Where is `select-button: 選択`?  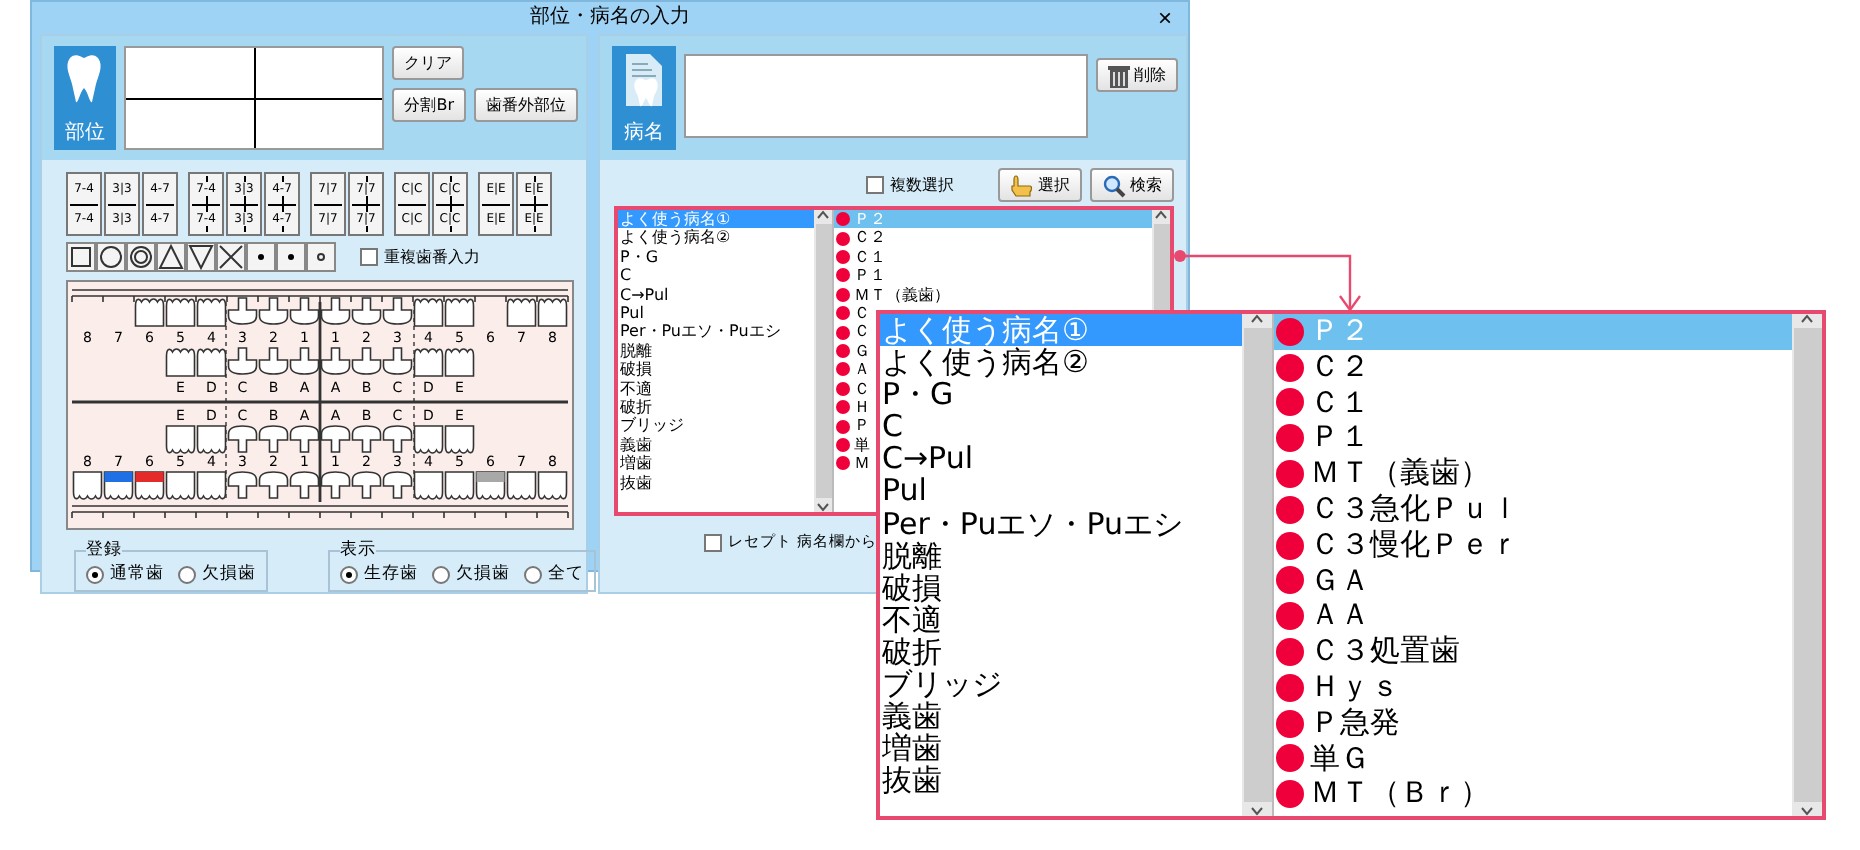 select-button: 選択 is located at coordinates (1040, 185).